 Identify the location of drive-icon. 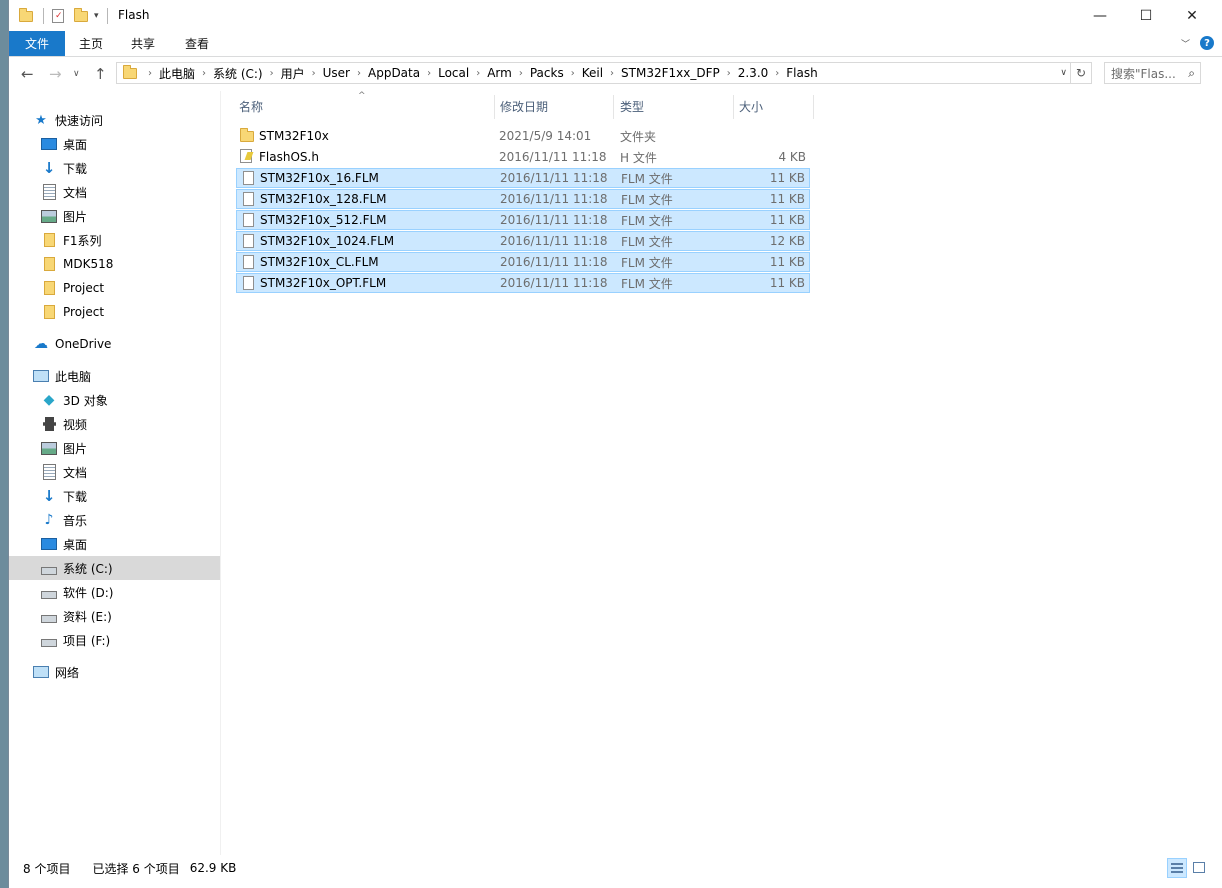
(49, 616).